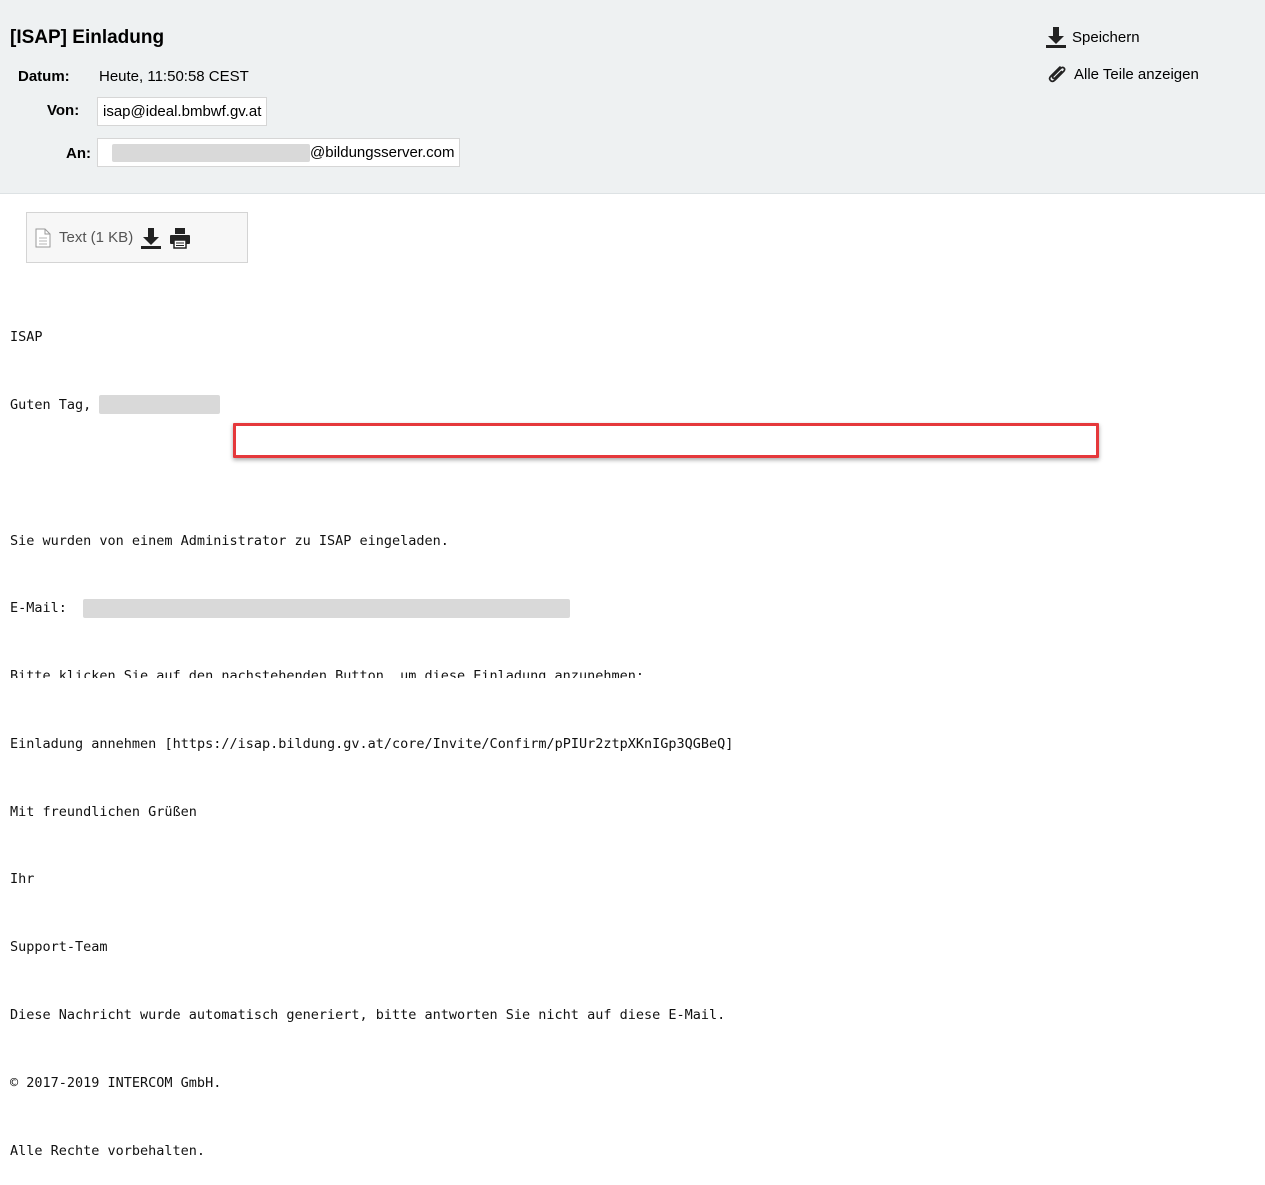  Describe the element at coordinates (38, 608) in the screenshot. I see `email-label: E-Mail:` at that location.